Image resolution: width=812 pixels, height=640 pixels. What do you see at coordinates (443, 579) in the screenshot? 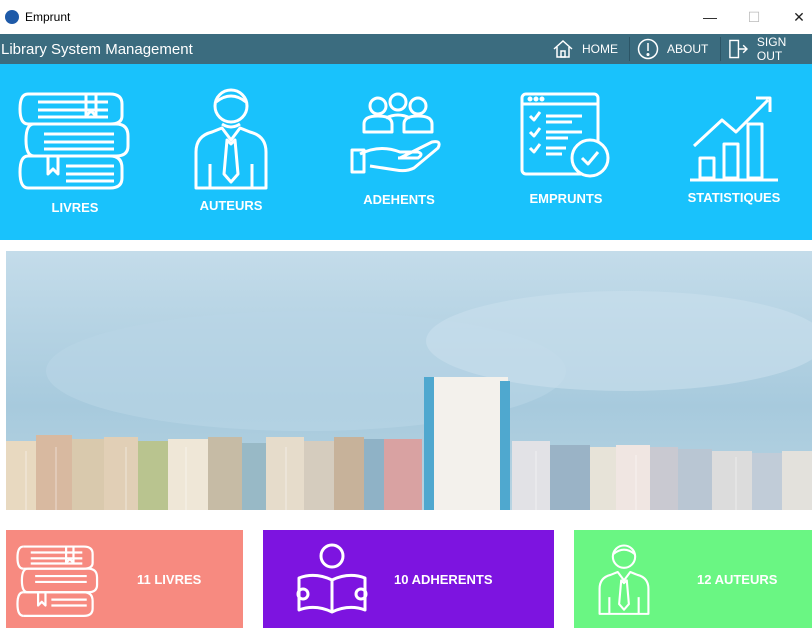
I see `stat-adherents-label: 10 ADHERENTS` at bounding box center [443, 579].